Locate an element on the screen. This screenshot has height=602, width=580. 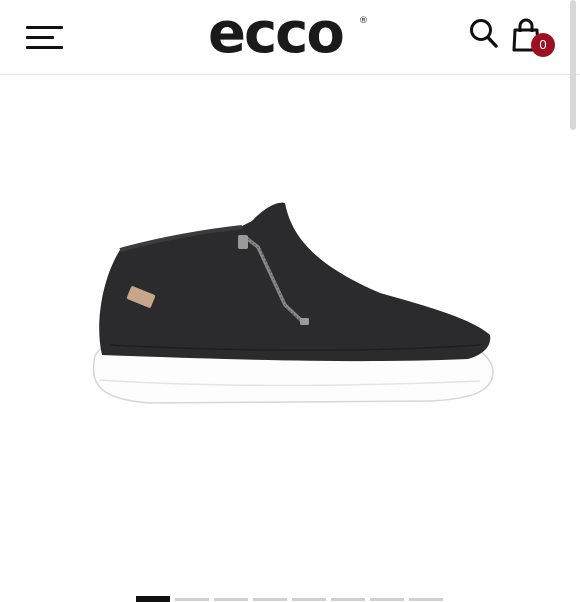
site-header: ecco ® 0 is located at coordinates (290, 37).